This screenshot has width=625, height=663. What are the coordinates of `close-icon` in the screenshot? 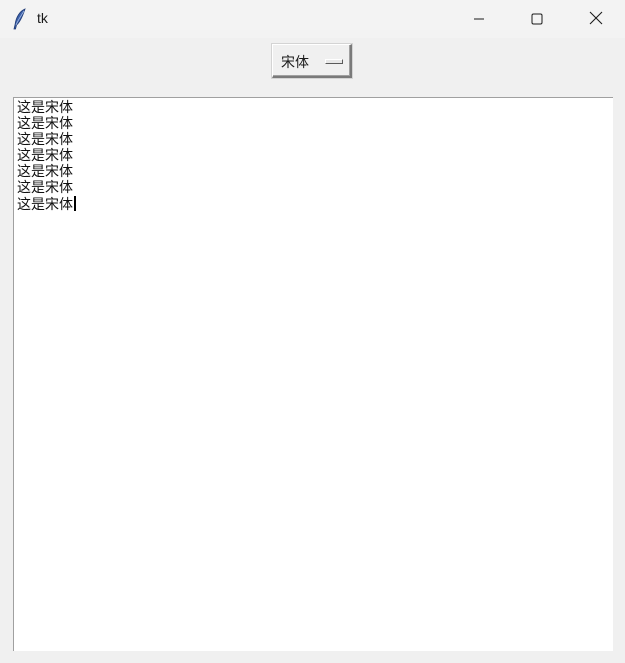 It's located at (596, 19).